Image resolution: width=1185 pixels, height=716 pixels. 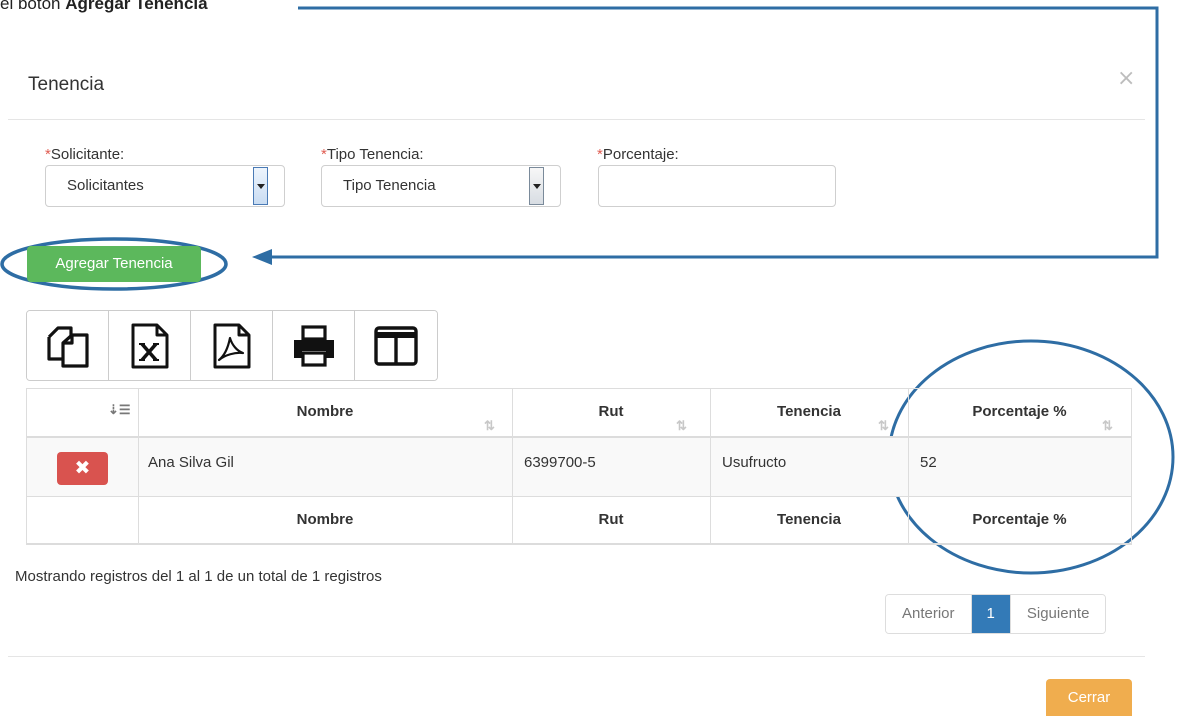 I want to click on header-rut-text: Rut, so click(x=611, y=411).